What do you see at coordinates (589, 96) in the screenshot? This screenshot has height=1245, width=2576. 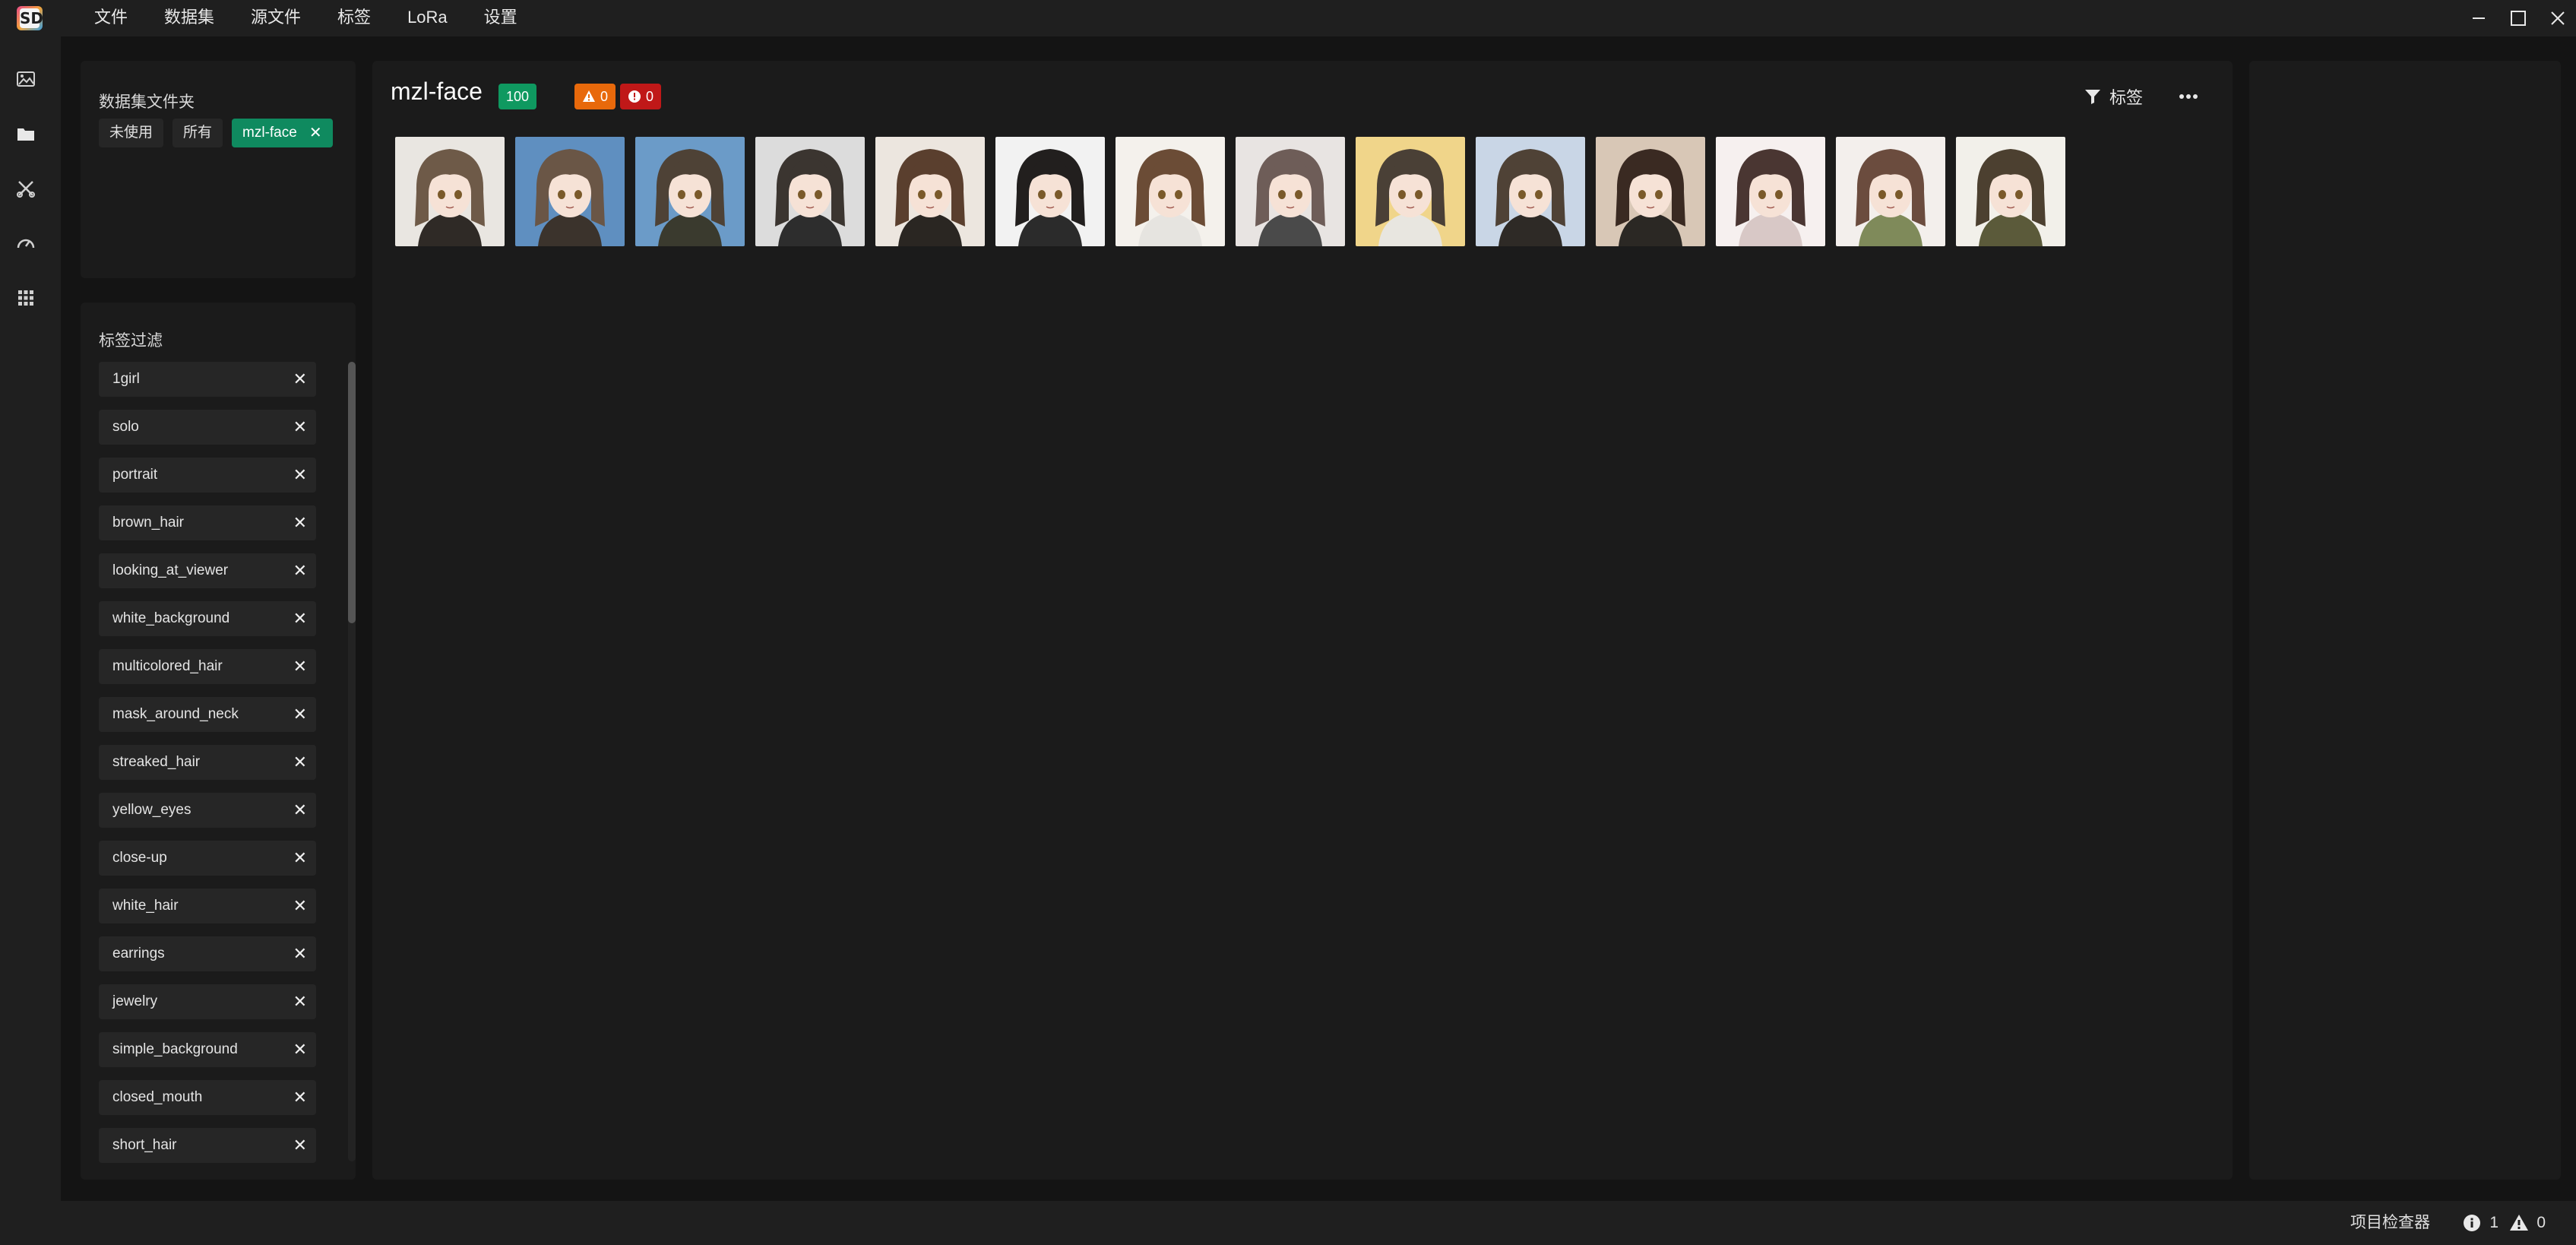 I see `warning-icon` at bounding box center [589, 96].